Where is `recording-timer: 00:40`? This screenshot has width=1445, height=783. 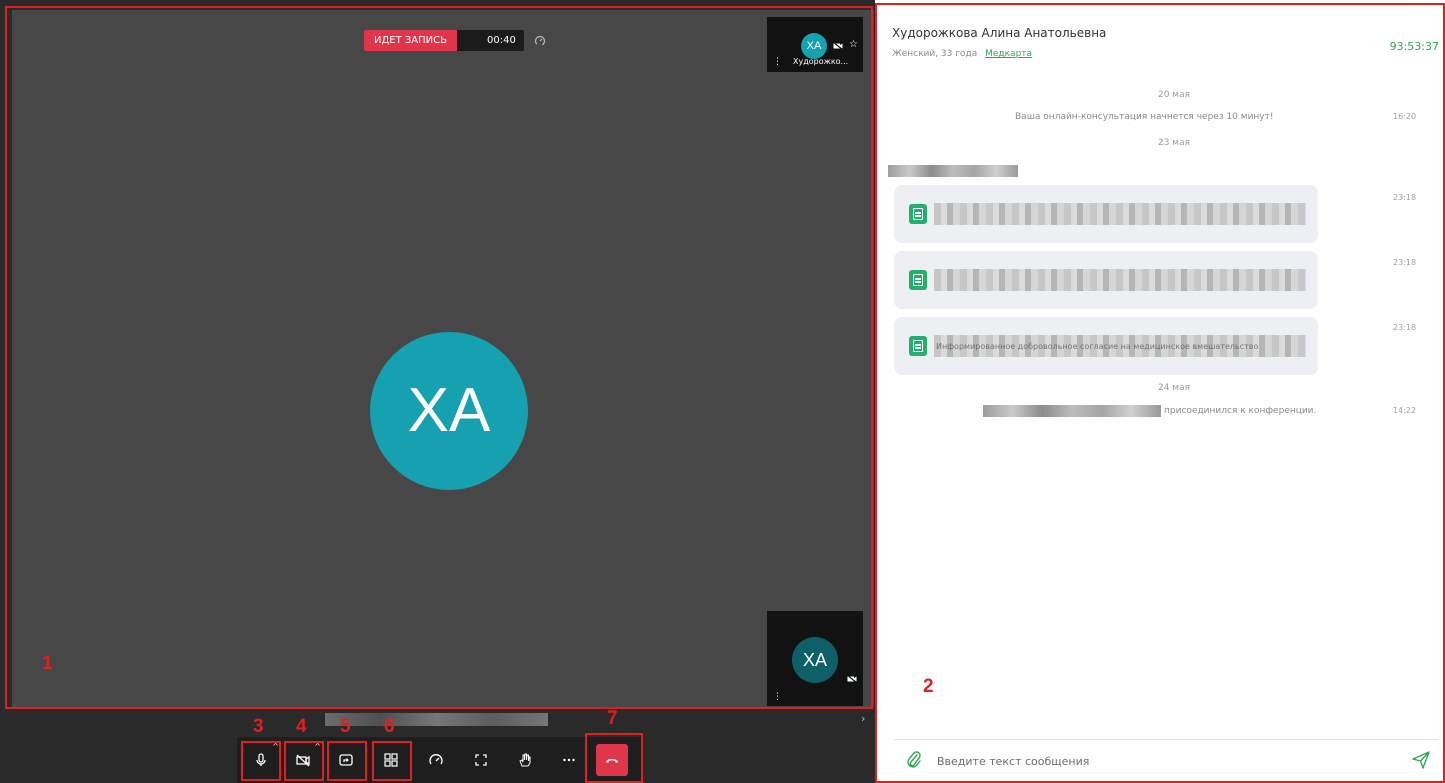
recording-timer: 00:40 is located at coordinates (490, 40).